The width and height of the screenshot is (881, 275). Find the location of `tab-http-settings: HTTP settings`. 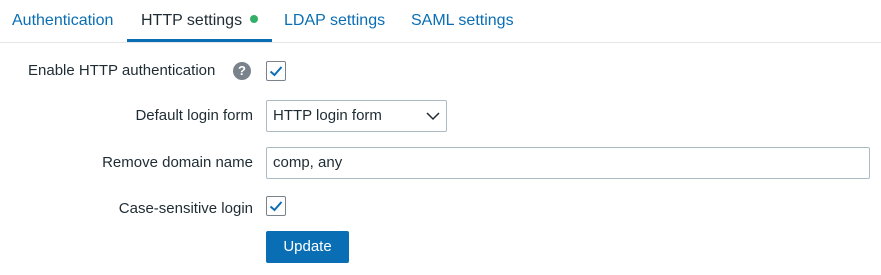

tab-http-settings: HTTP settings is located at coordinates (200, 21).